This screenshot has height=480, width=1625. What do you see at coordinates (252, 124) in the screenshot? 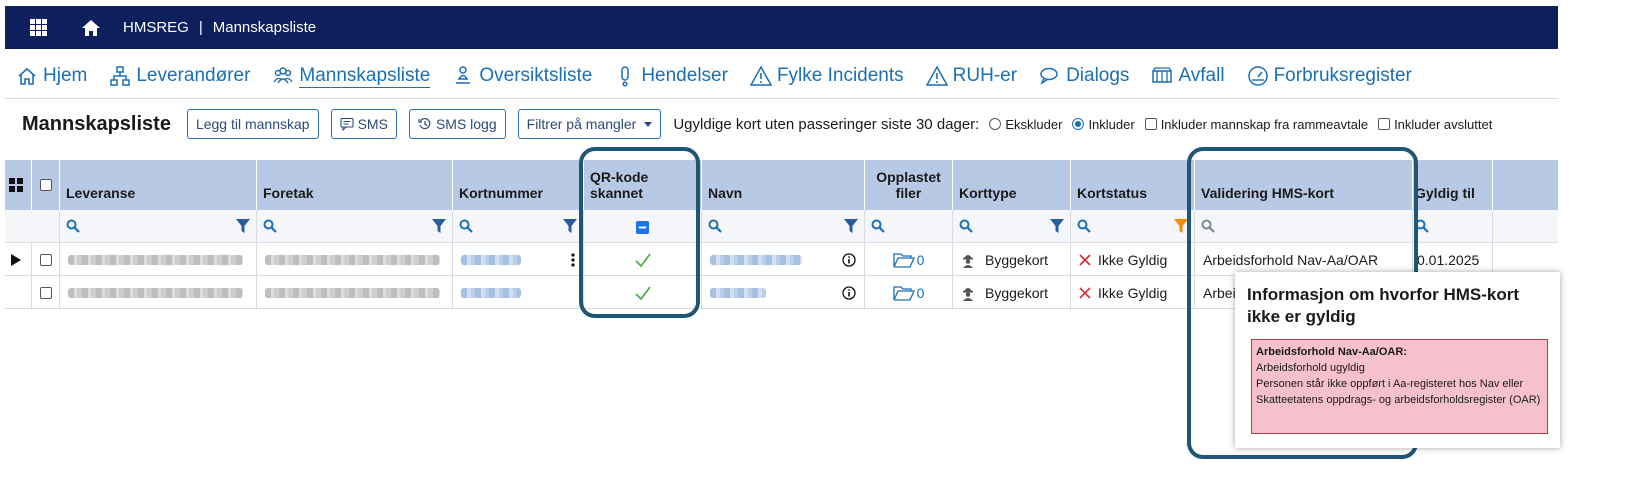
I see `add-crew-button: Legg til mannskap` at bounding box center [252, 124].